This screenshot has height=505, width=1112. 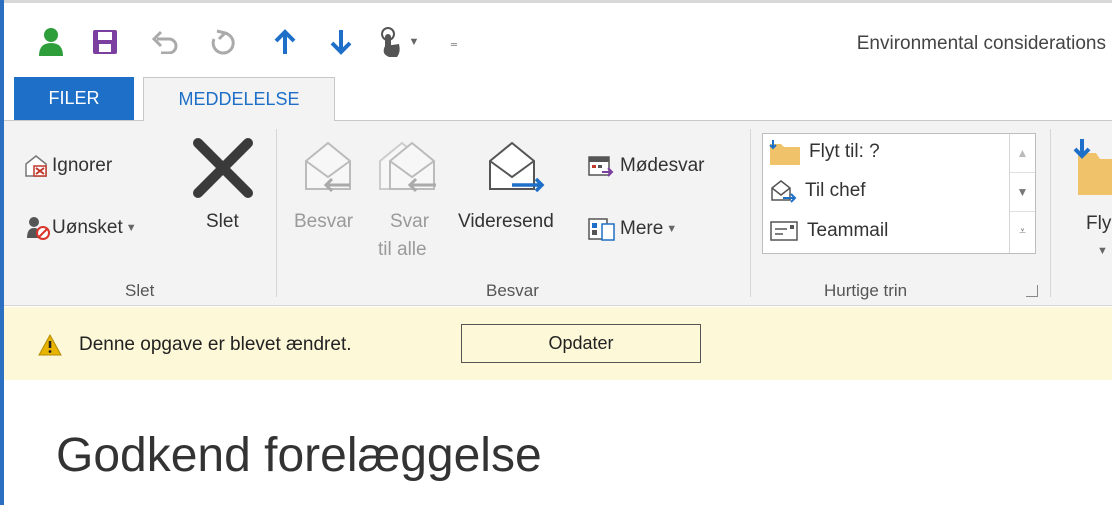 I want to click on group-label-slet: Slet, so click(x=140, y=290).